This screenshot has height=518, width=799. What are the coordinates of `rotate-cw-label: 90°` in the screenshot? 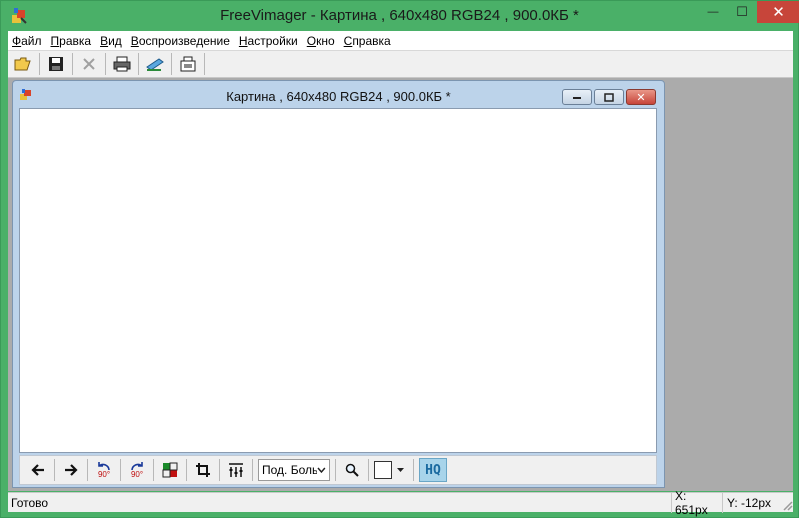 It's located at (137, 474).